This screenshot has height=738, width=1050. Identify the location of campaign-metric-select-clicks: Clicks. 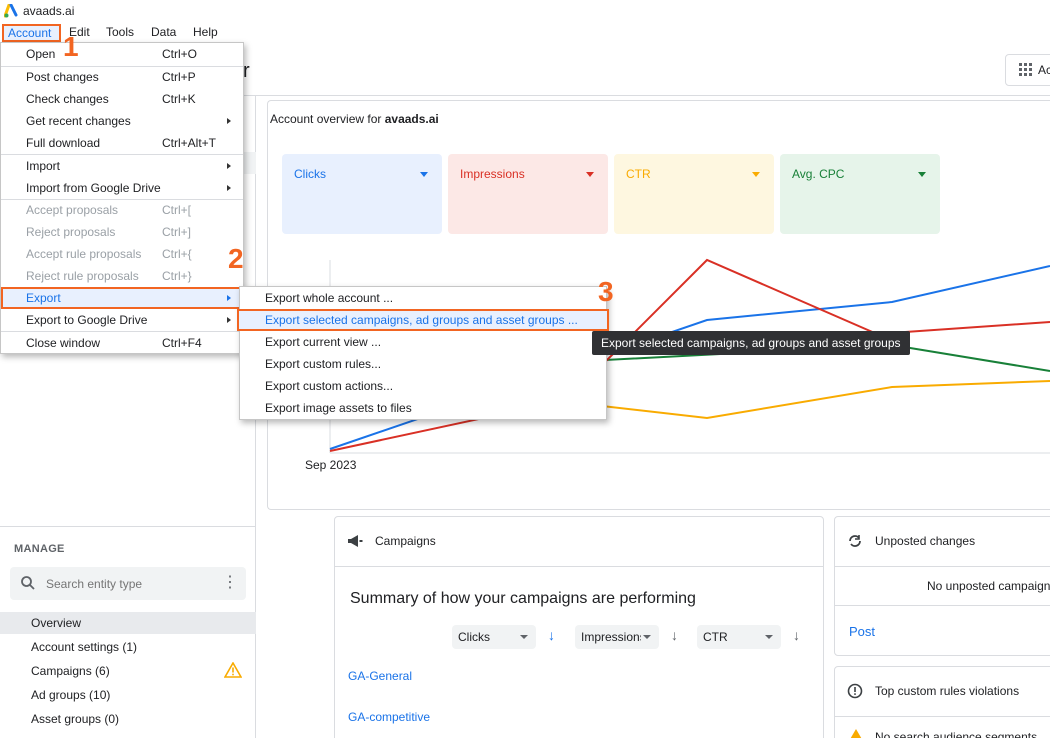
(494, 637).